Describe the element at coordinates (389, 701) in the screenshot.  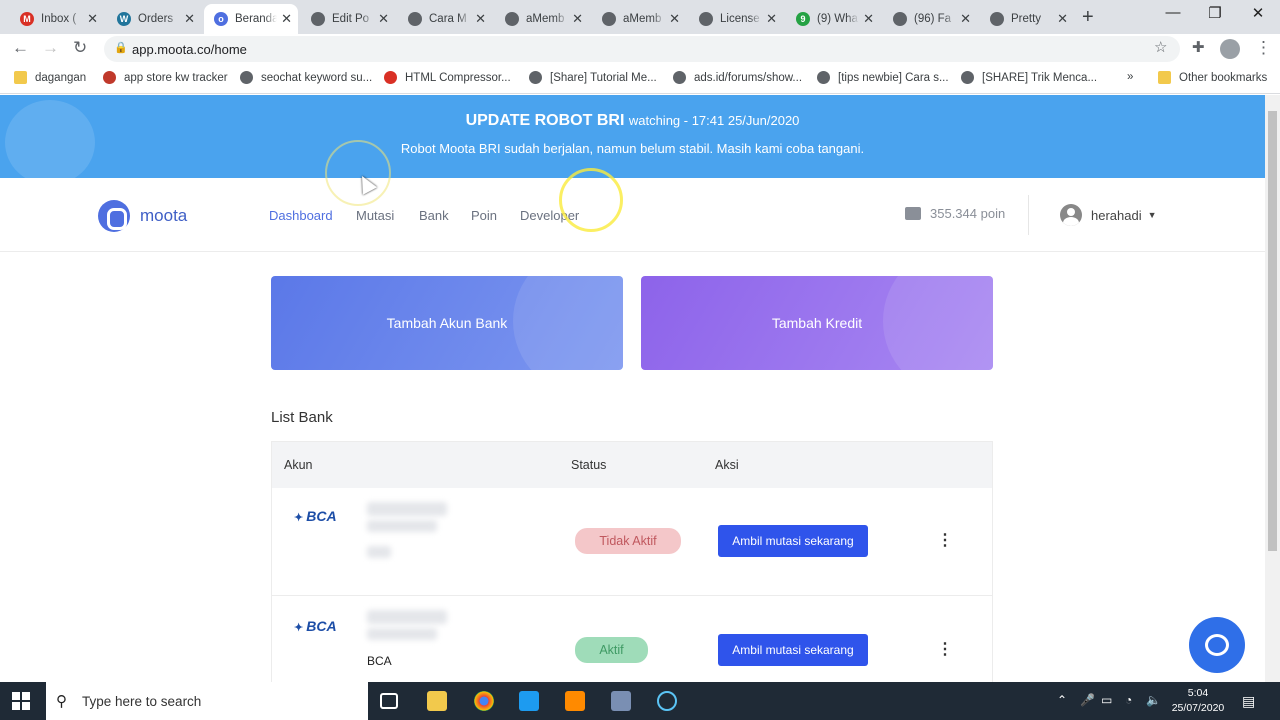
I see `task-view-icon` at that location.